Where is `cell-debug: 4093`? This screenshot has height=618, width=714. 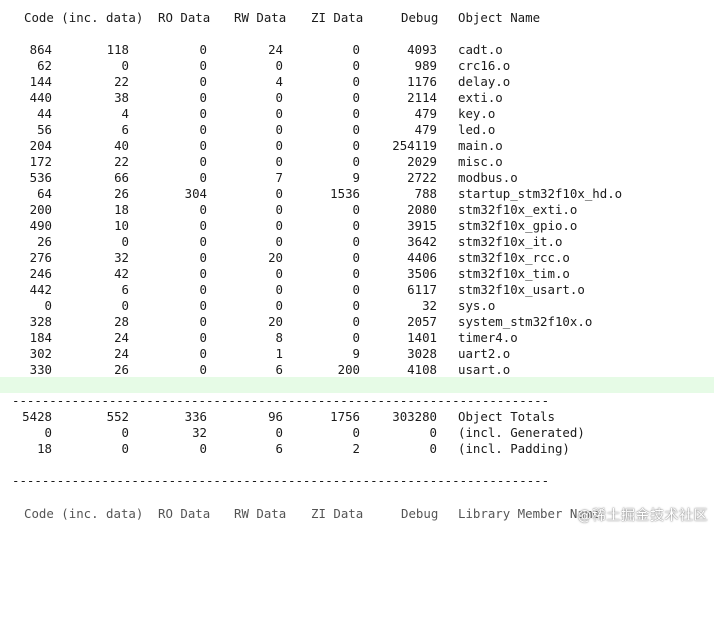
cell-debug: 4093 is located at coordinates (422, 49).